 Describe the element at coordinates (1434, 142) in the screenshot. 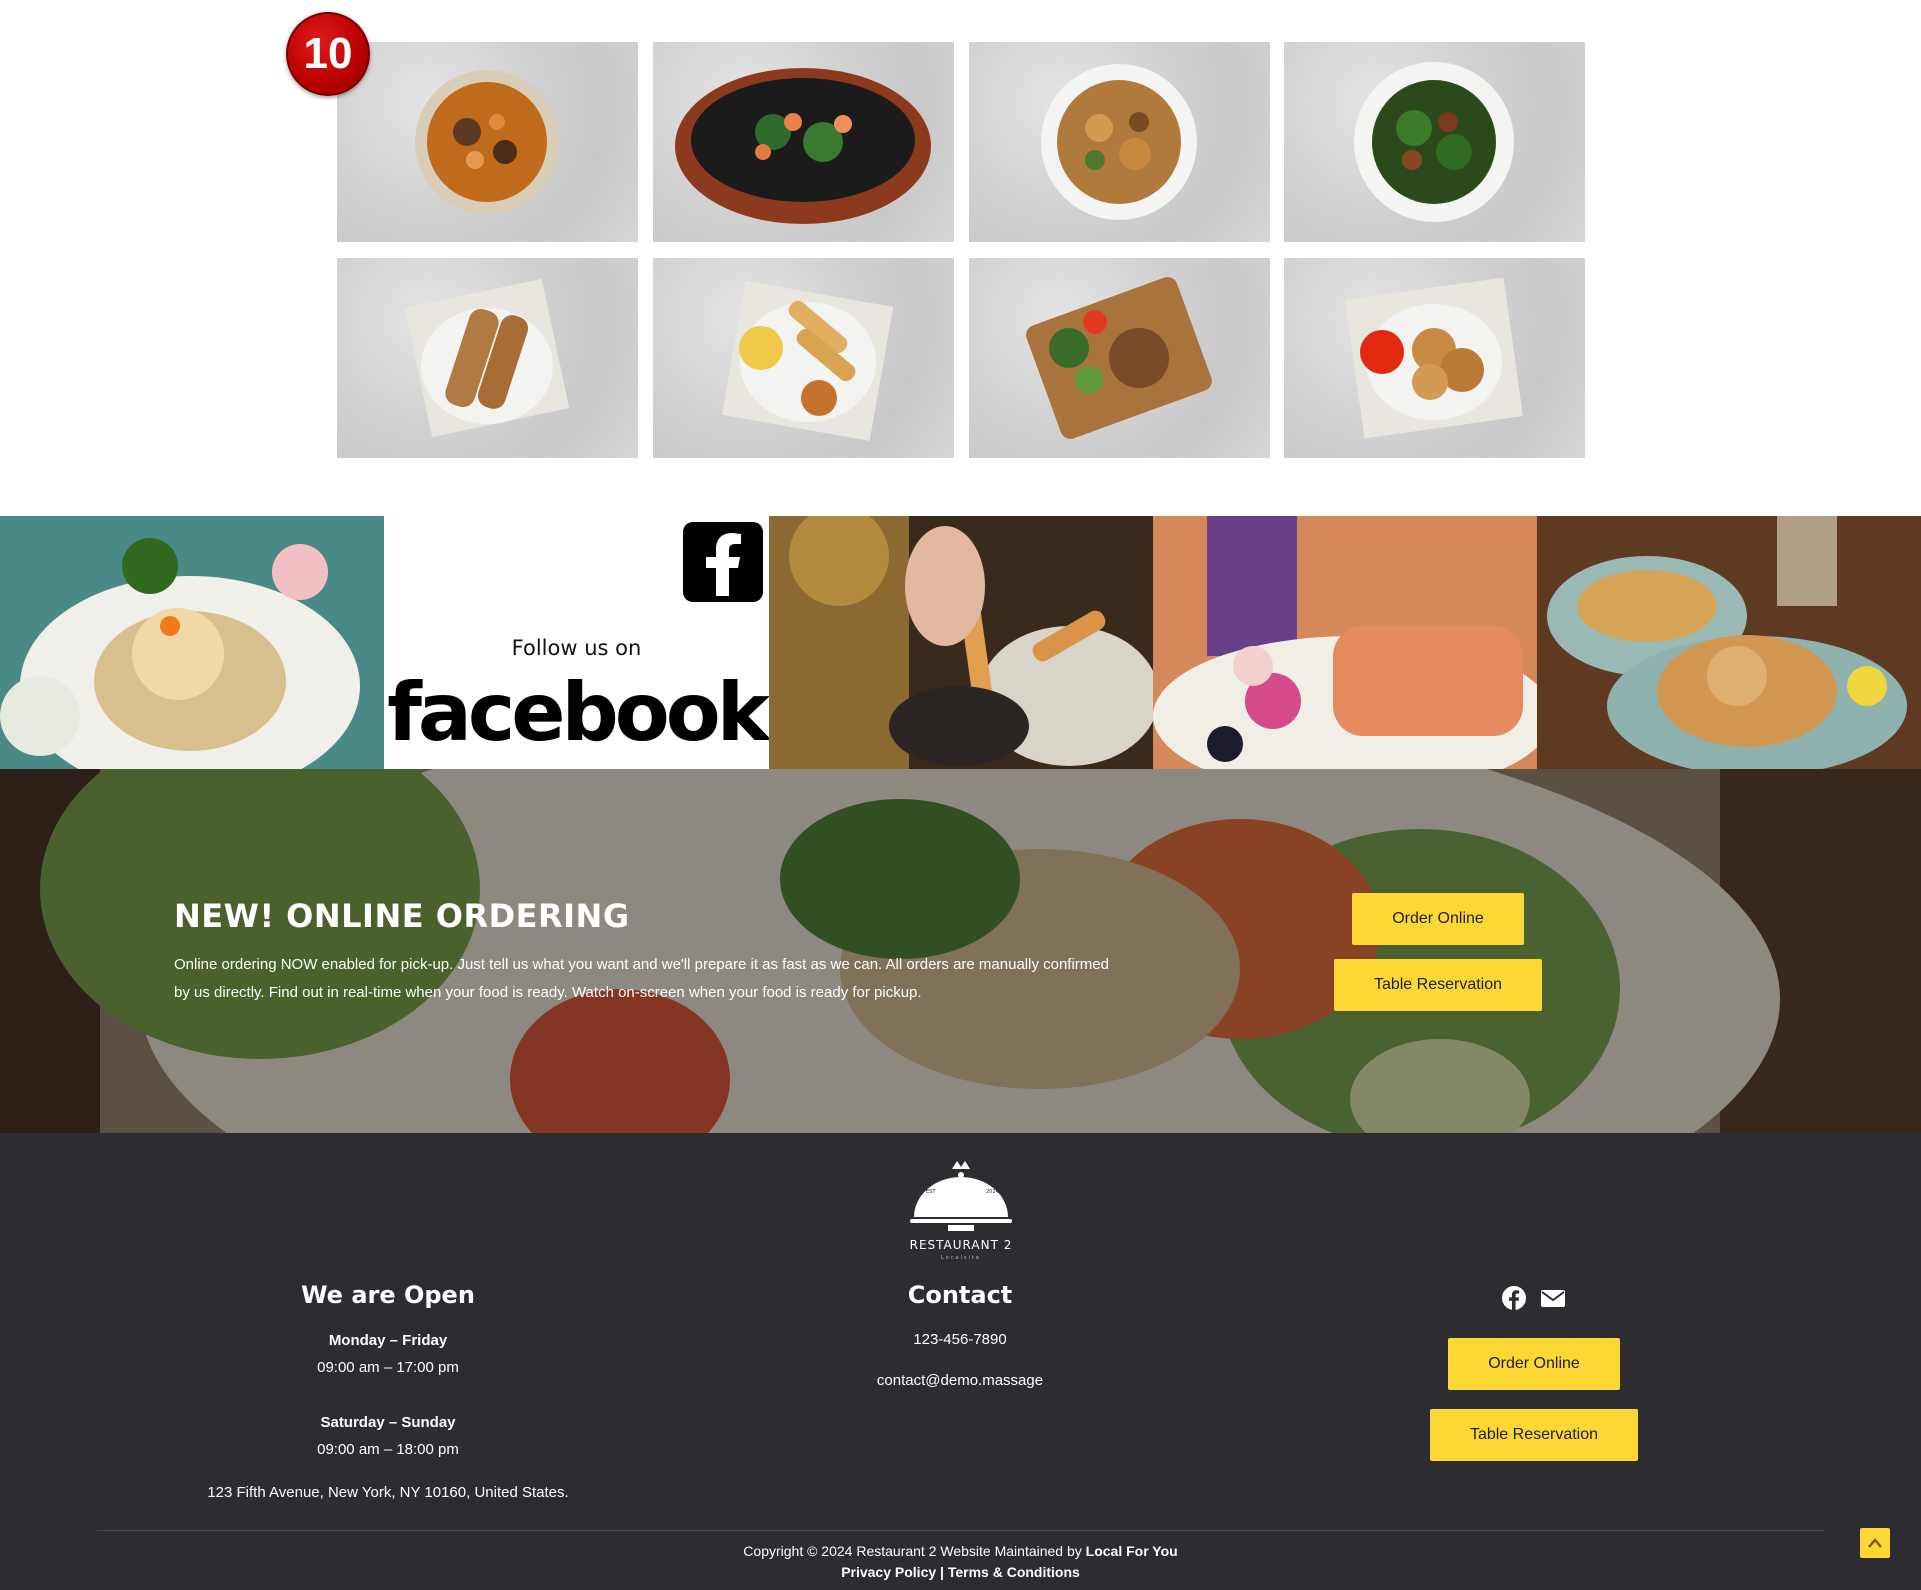

I see `gallery-item-stirfry-greens` at that location.